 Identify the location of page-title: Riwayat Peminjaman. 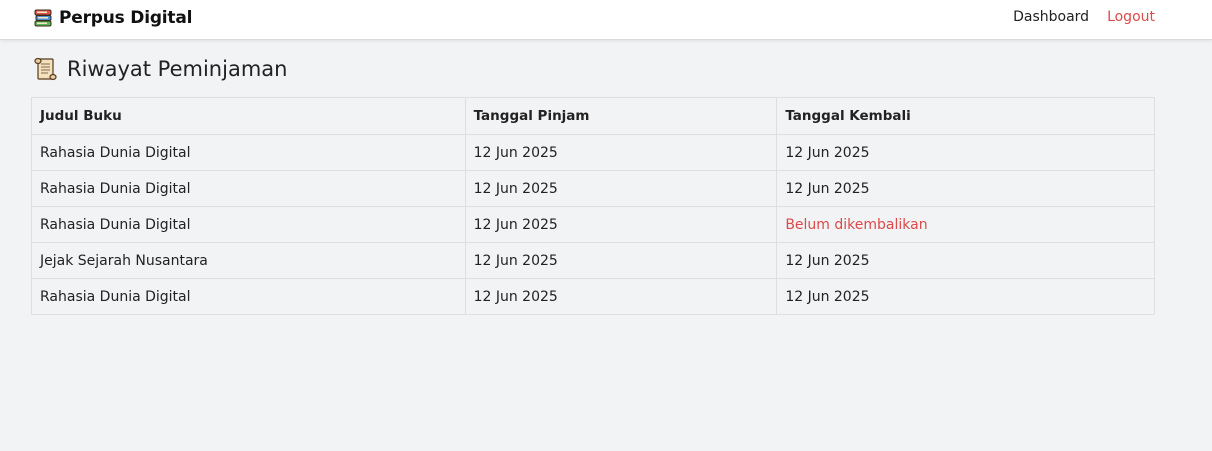
(177, 69).